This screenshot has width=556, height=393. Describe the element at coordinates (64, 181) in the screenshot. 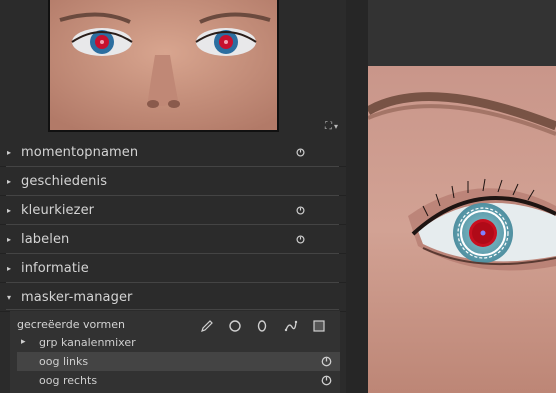

I see `module-title: geschiedenis` at that location.